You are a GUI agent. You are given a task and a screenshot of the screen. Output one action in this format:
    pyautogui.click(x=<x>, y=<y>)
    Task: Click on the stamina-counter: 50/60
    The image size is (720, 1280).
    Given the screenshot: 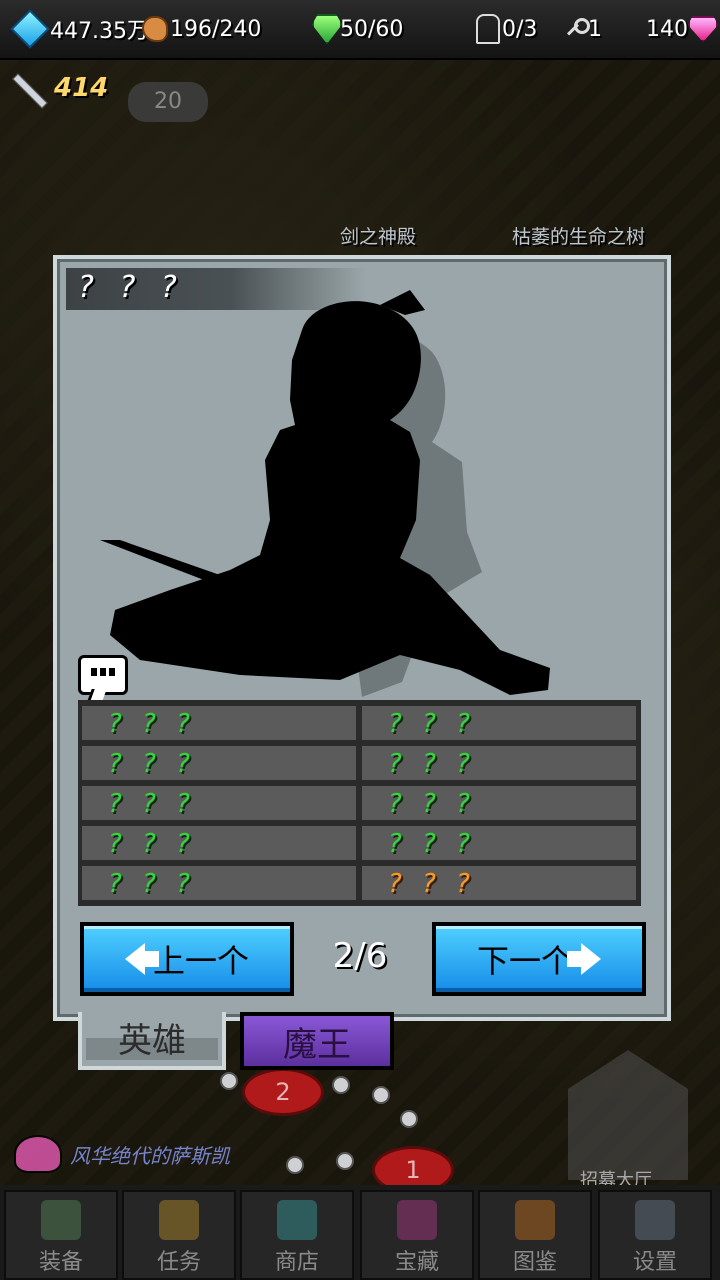 What is the action you would take?
    pyautogui.click(x=357, y=29)
    